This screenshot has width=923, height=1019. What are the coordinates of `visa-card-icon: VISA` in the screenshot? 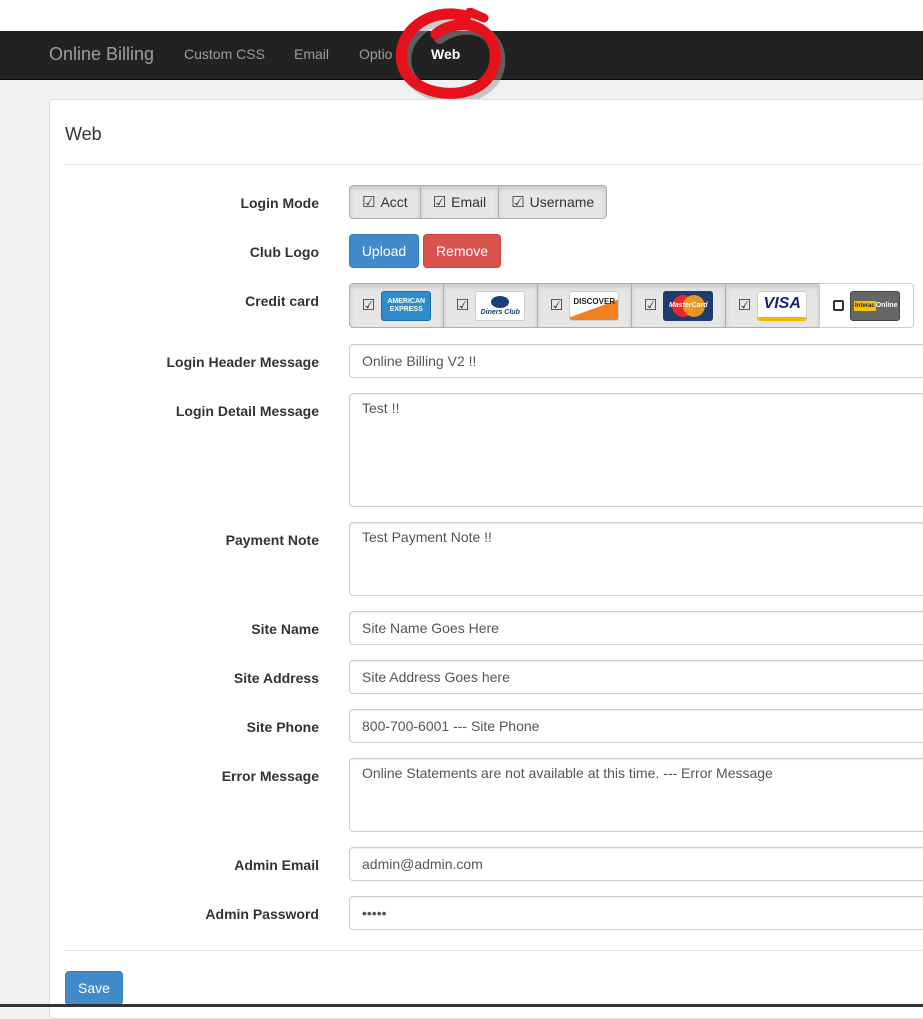 It's located at (782, 305).